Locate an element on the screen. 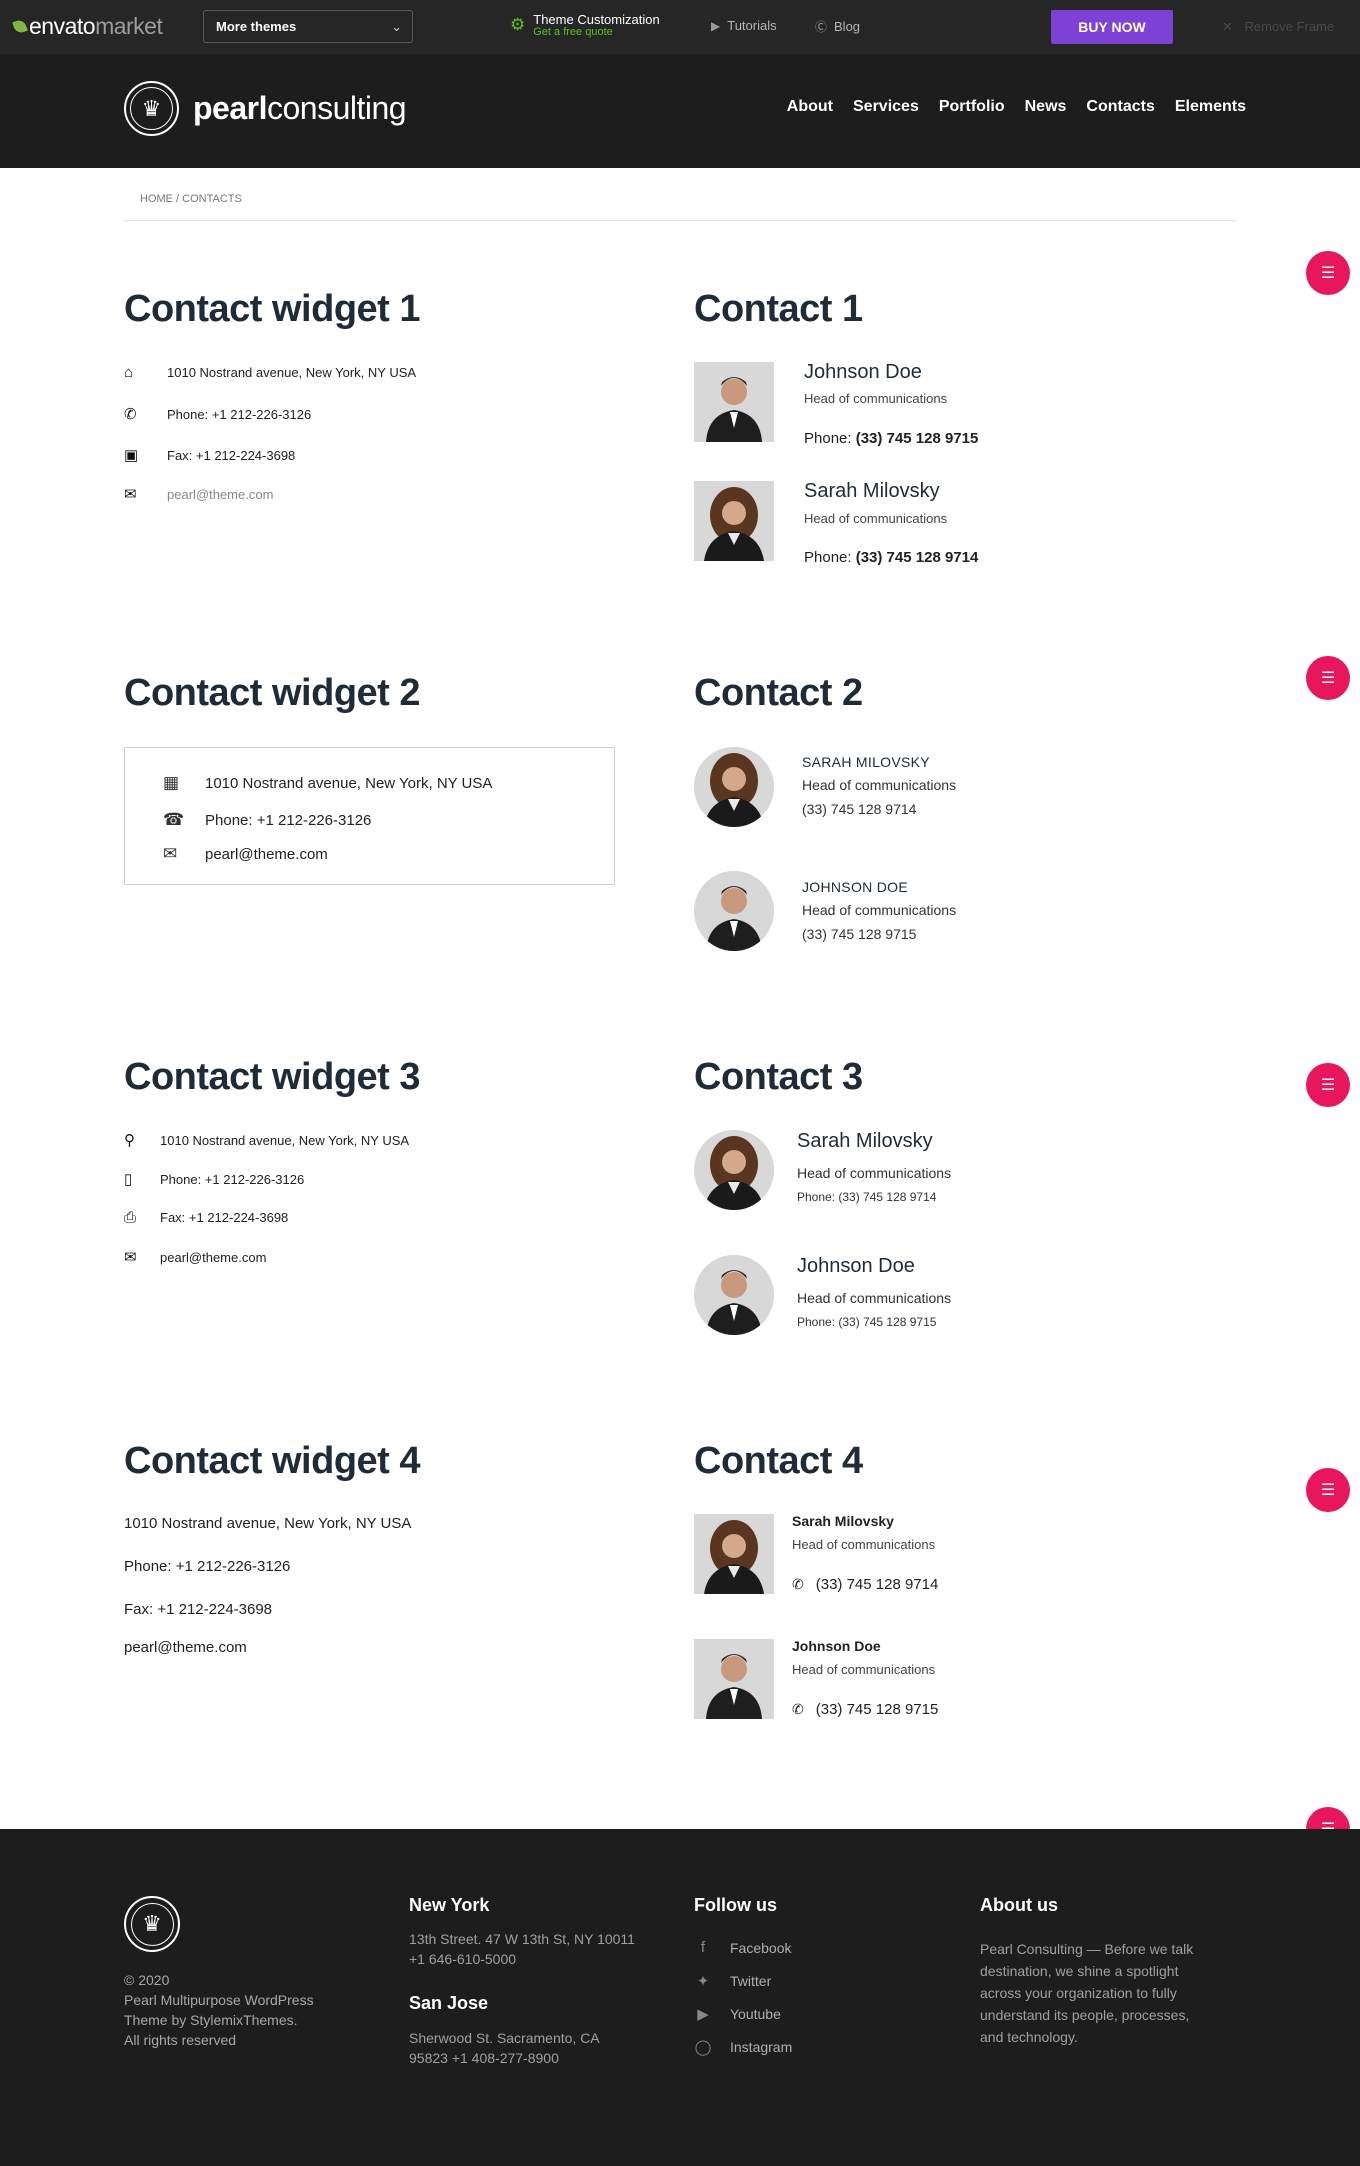 This screenshot has height=2166, width=1360. nav-portfolio: Portfolio is located at coordinates (972, 107).